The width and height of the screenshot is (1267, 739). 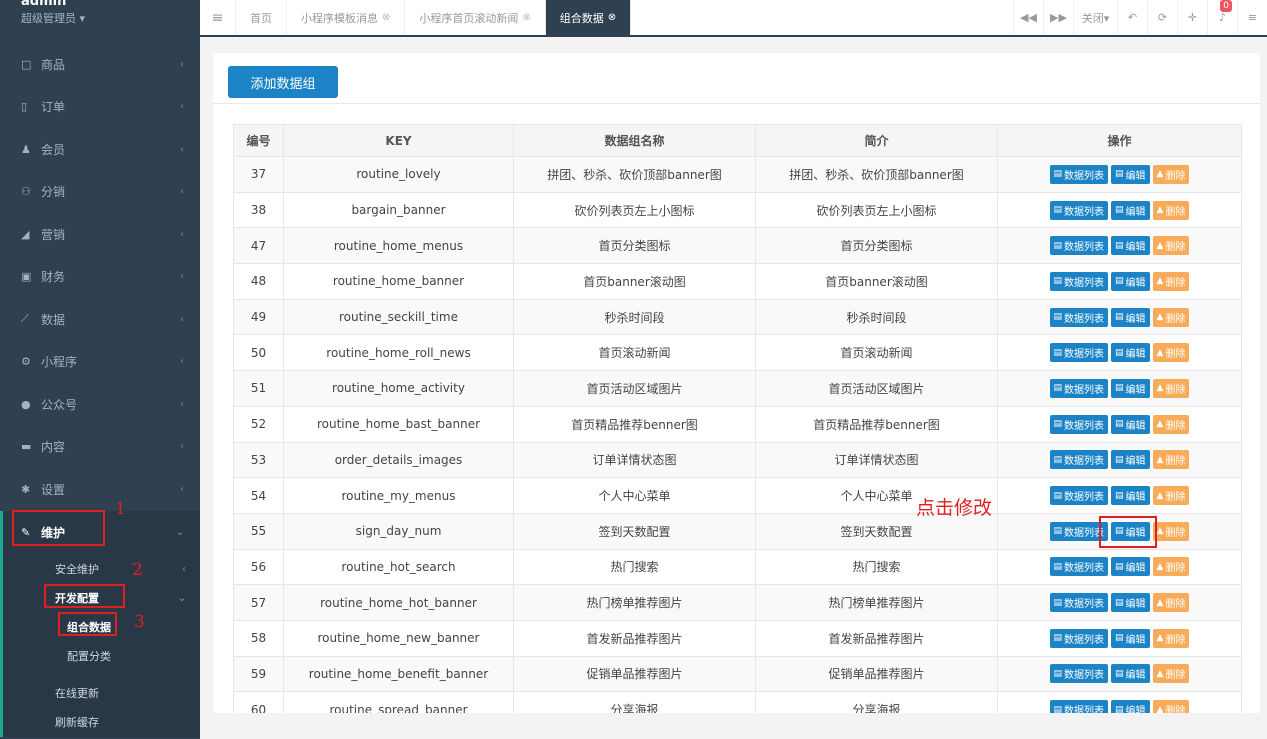 I want to click on fullscreen-icon: ✛, so click(x=1192, y=17).